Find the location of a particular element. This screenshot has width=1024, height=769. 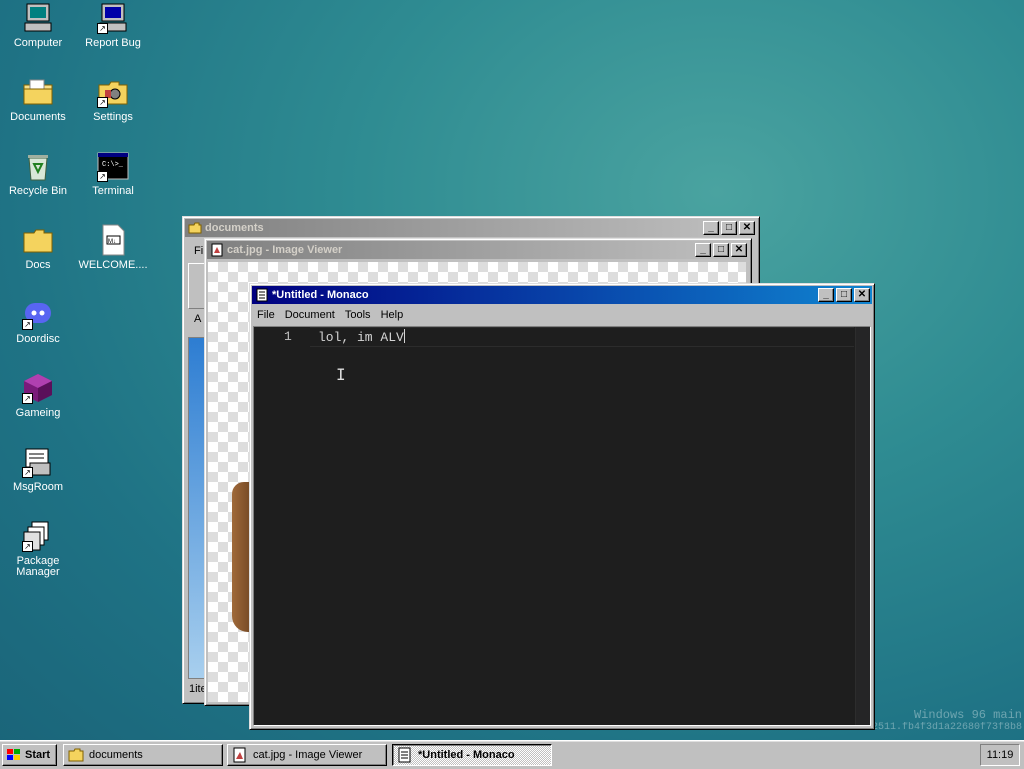

window-title: *Untitled - Monaco is located at coordinates (320, 295).